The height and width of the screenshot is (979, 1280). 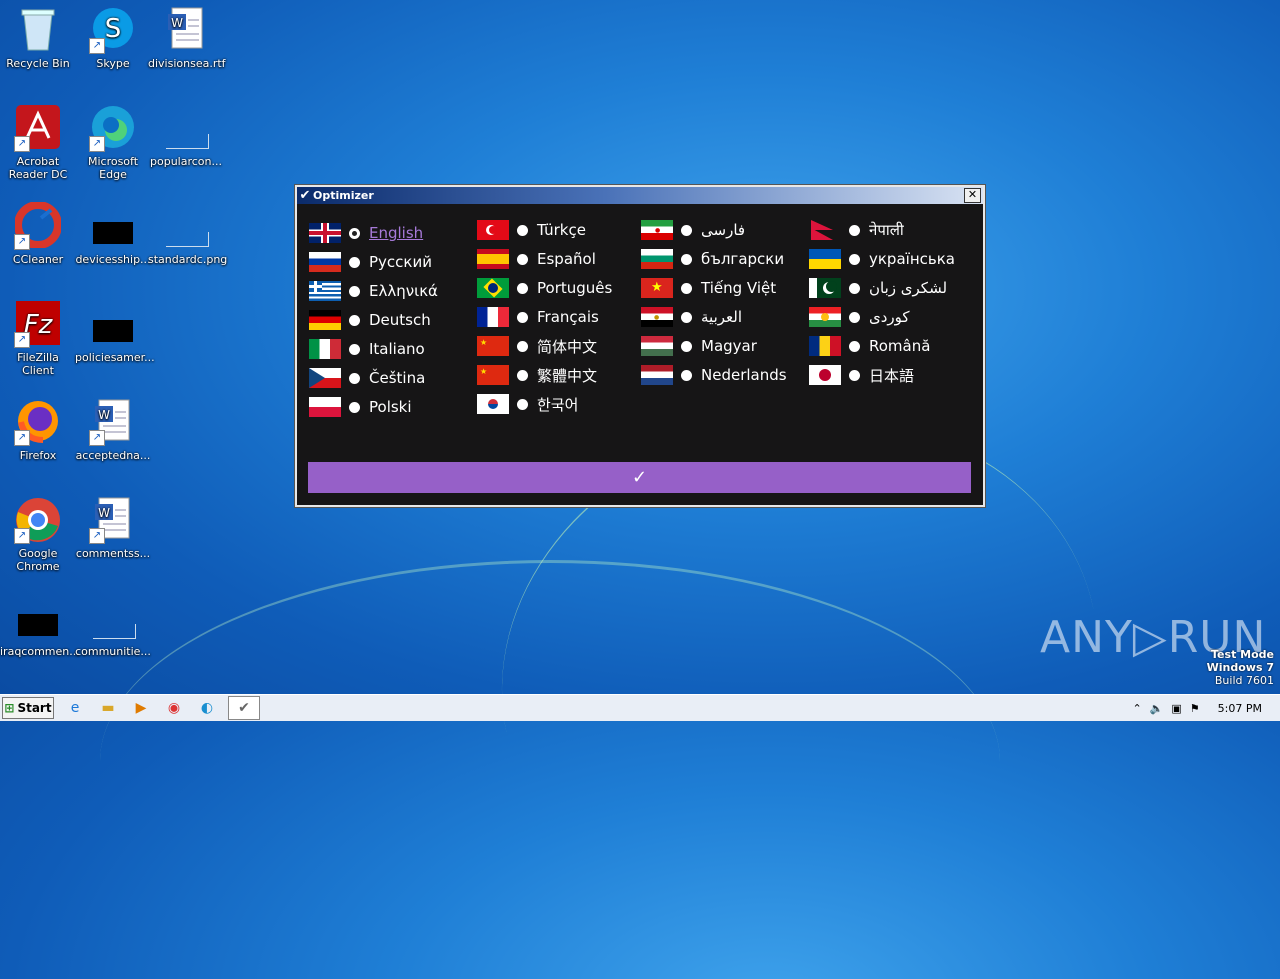 What do you see at coordinates (567, 346) in the screenshot?
I see `language-label: 简体中文` at bounding box center [567, 346].